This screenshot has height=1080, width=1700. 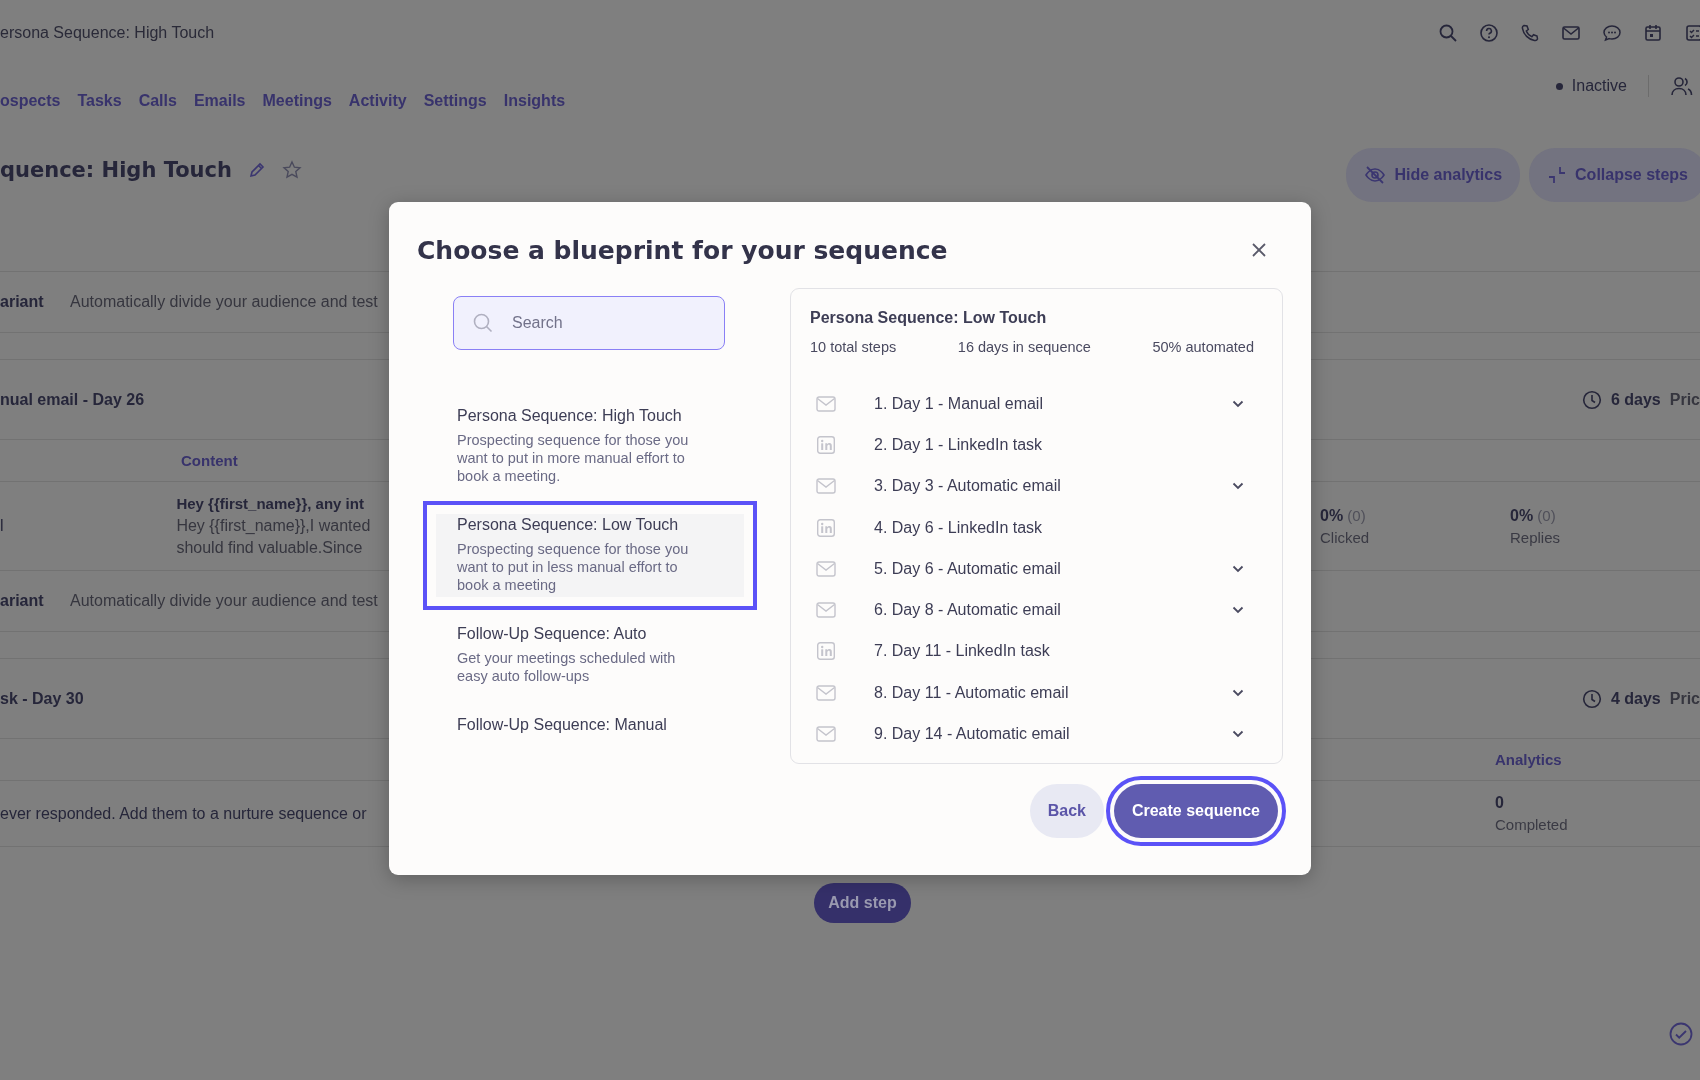 I want to click on step-title: nual email - Day 26, so click(x=72, y=399).